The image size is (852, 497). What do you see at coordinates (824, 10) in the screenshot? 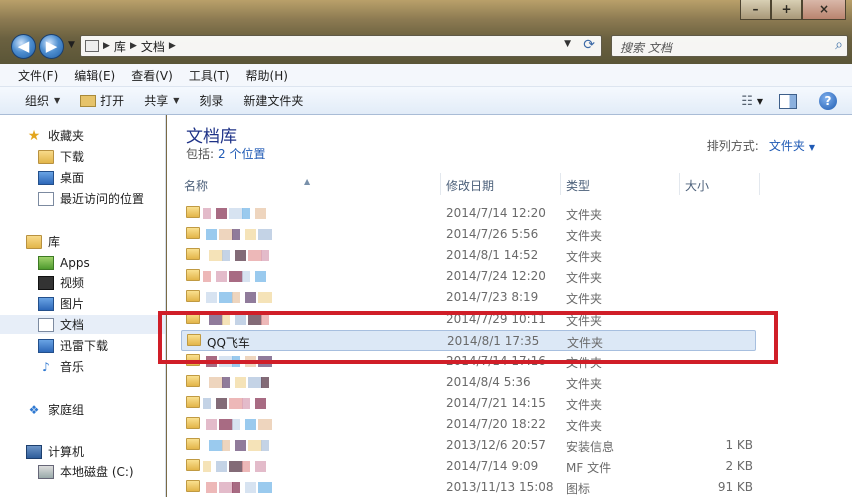
I see `close-button: ×` at bounding box center [824, 10].